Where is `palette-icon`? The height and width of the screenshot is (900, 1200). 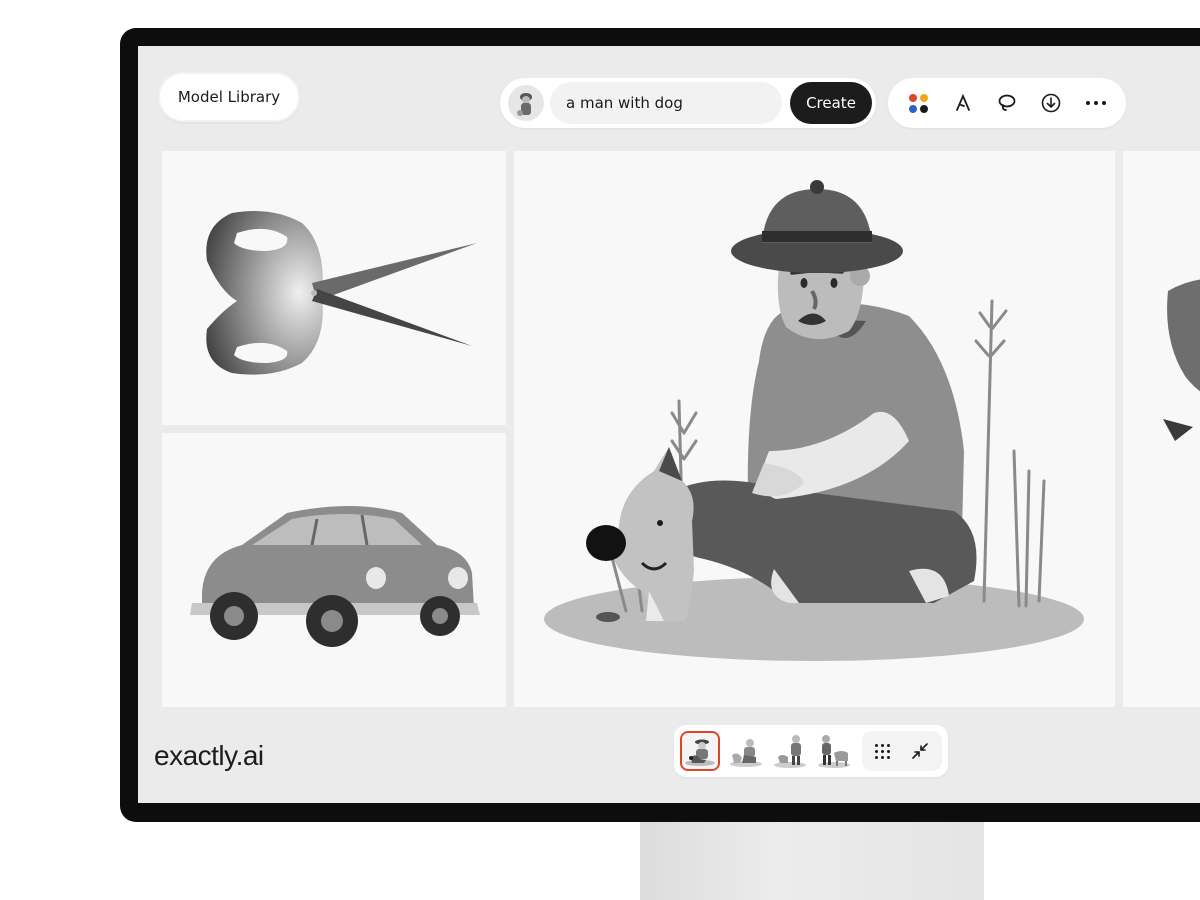
palette-icon is located at coordinates (918, 103).